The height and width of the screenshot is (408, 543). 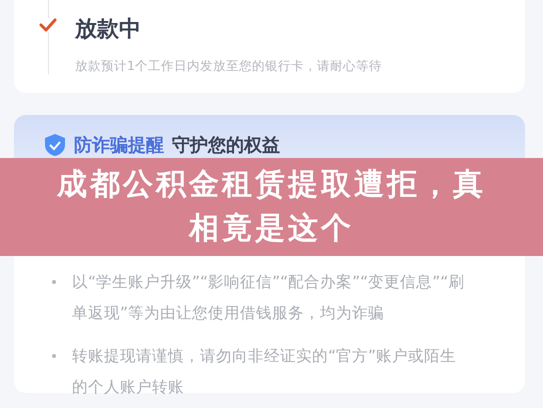 What do you see at coordinates (226, 145) in the screenshot?
I see `notice-heading: 守护您的权益` at bounding box center [226, 145].